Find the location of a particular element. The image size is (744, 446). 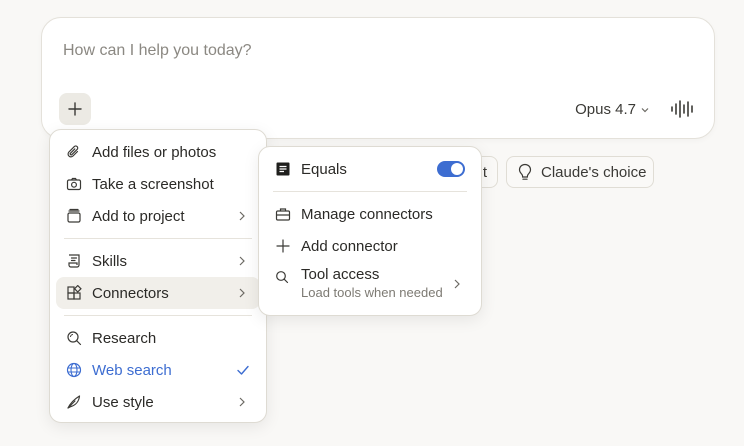

menu-item-web-search: Web search is located at coordinates (158, 370).